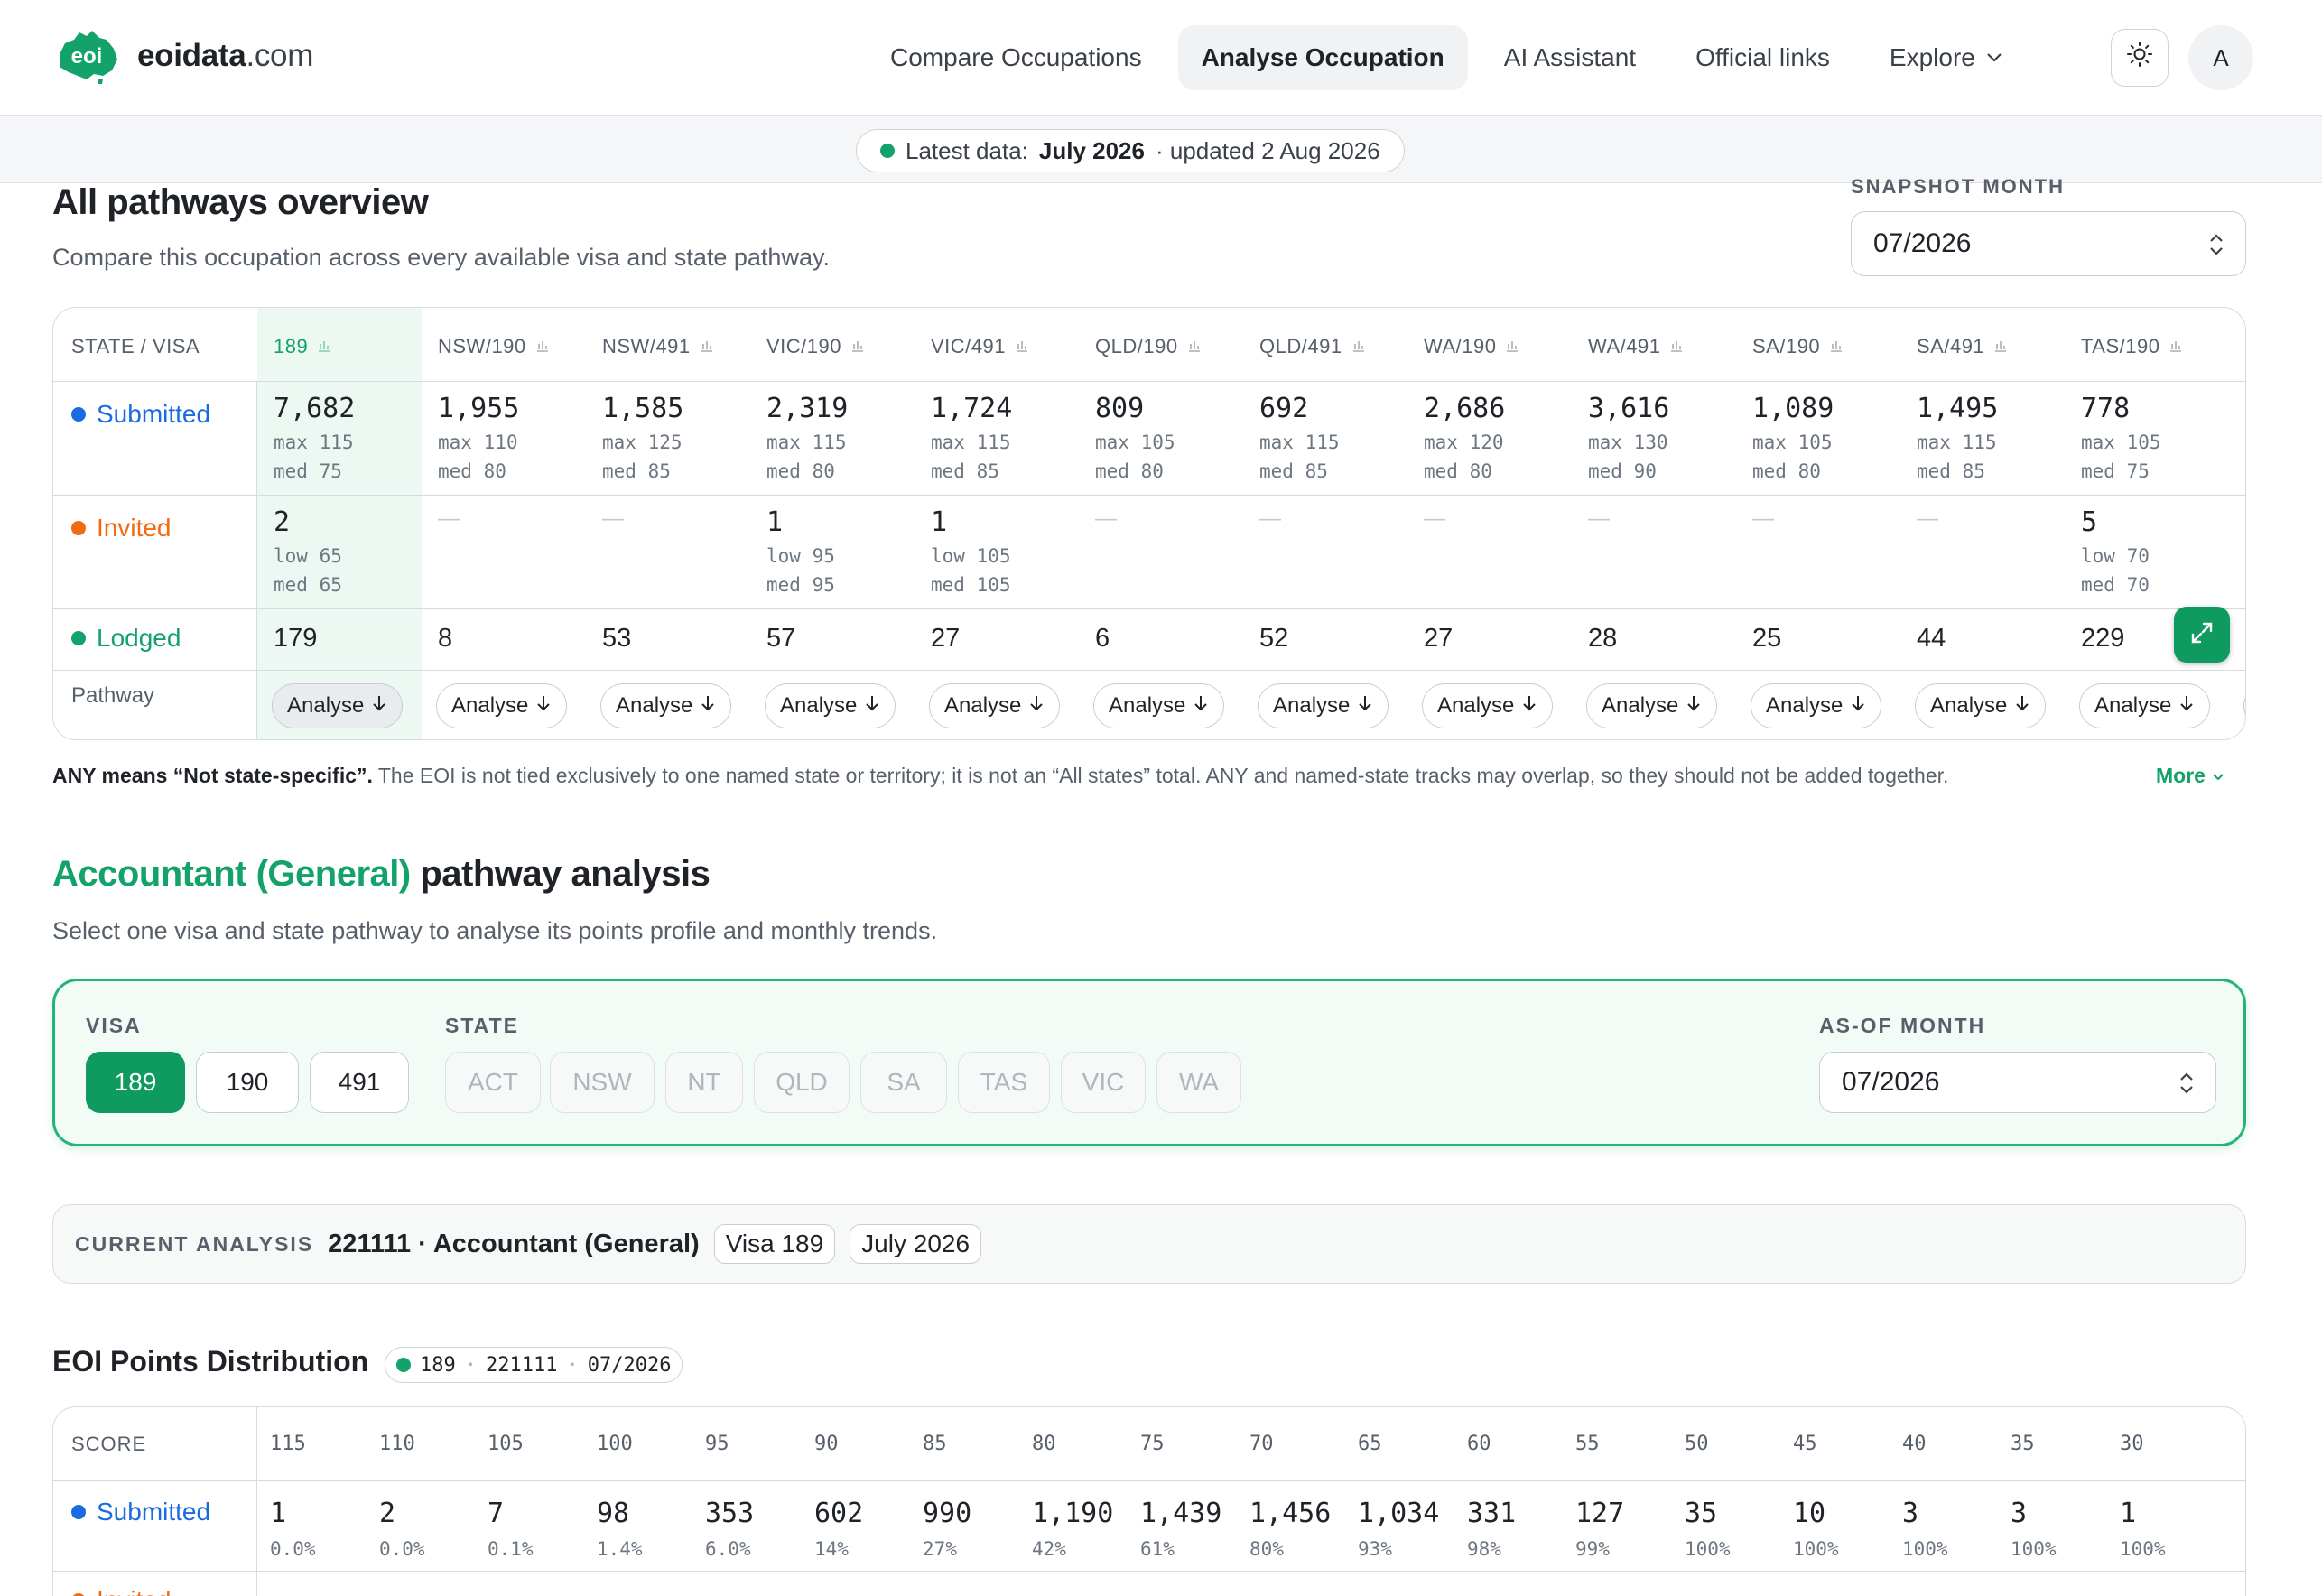 This screenshot has width=2322, height=1596. I want to click on lodged-cell: 28, so click(1603, 638).